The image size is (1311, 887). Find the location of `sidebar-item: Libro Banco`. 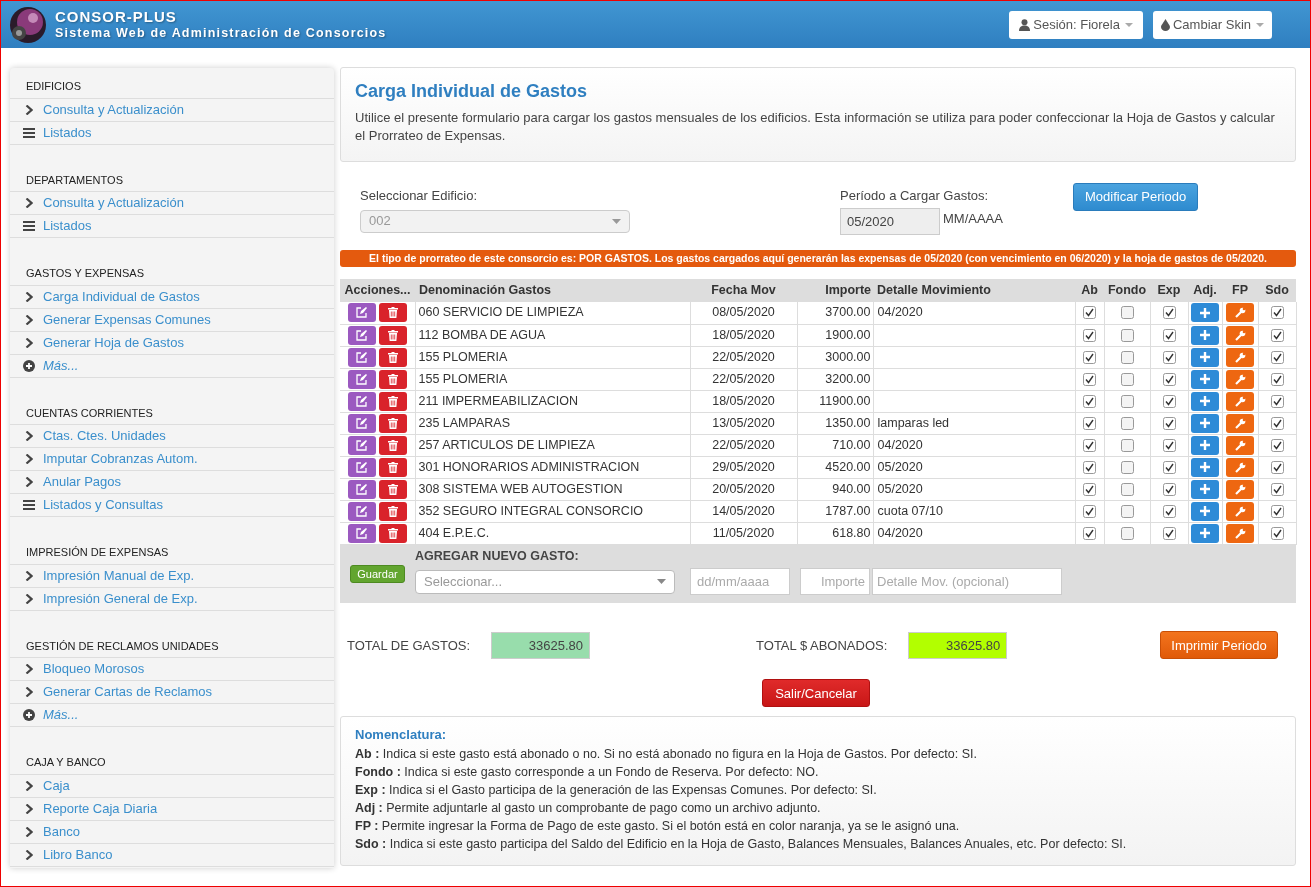

sidebar-item: Libro Banco is located at coordinates (172, 855).